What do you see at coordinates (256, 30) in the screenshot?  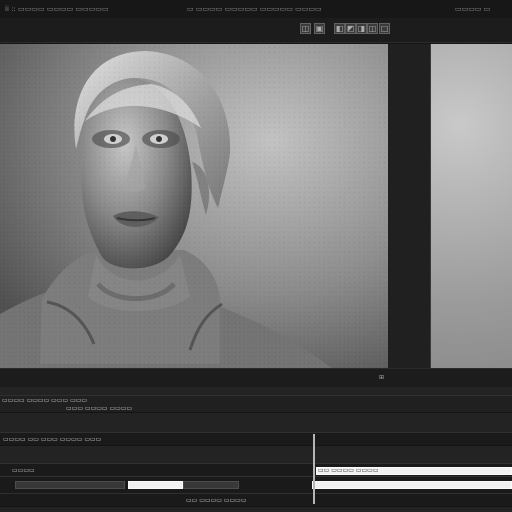 I see `toolbar: ◫ ▣ ◧ ◩ ◨ ◫ □` at bounding box center [256, 30].